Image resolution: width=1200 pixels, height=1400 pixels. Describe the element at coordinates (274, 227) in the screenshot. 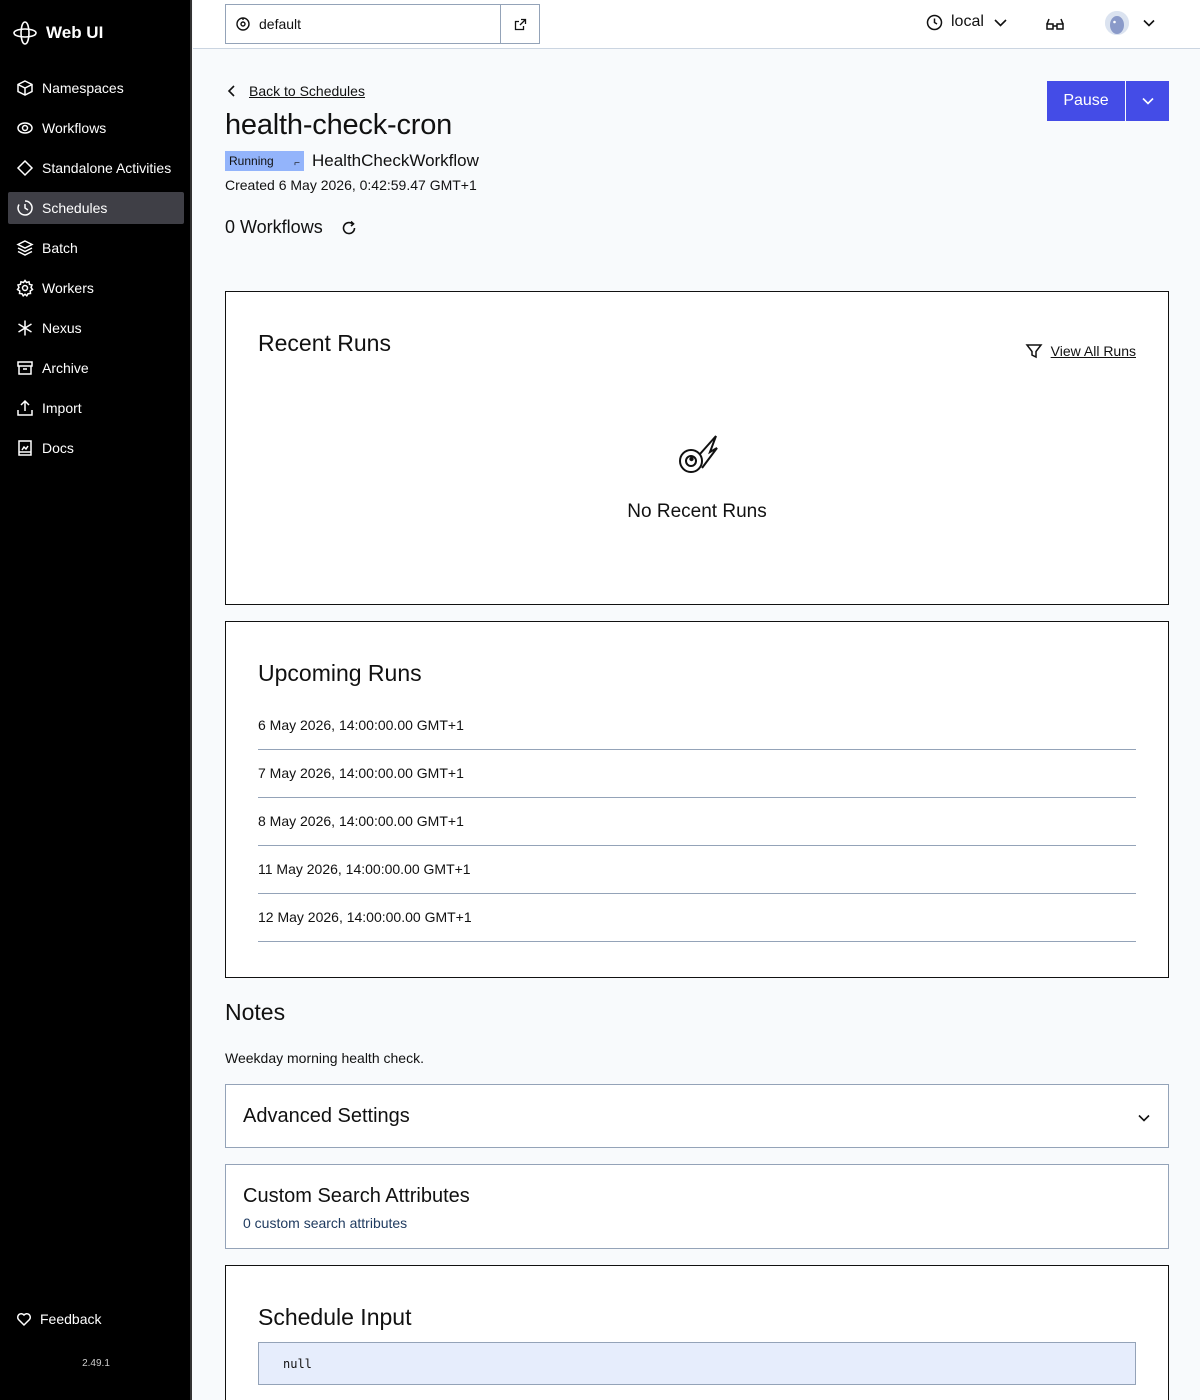

I see `workflow-count-label: 0 Workflows` at that location.